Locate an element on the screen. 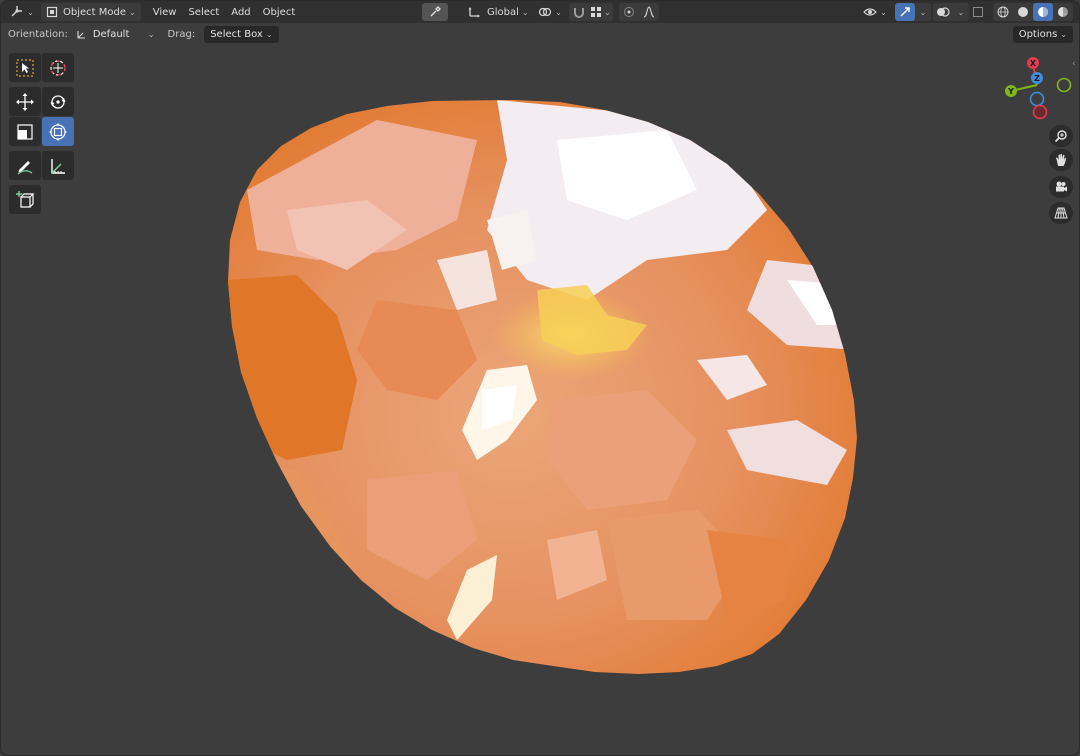 Image resolution: width=1080 pixels, height=756 pixels. hand-pan-icon is located at coordinates (1061, 159).